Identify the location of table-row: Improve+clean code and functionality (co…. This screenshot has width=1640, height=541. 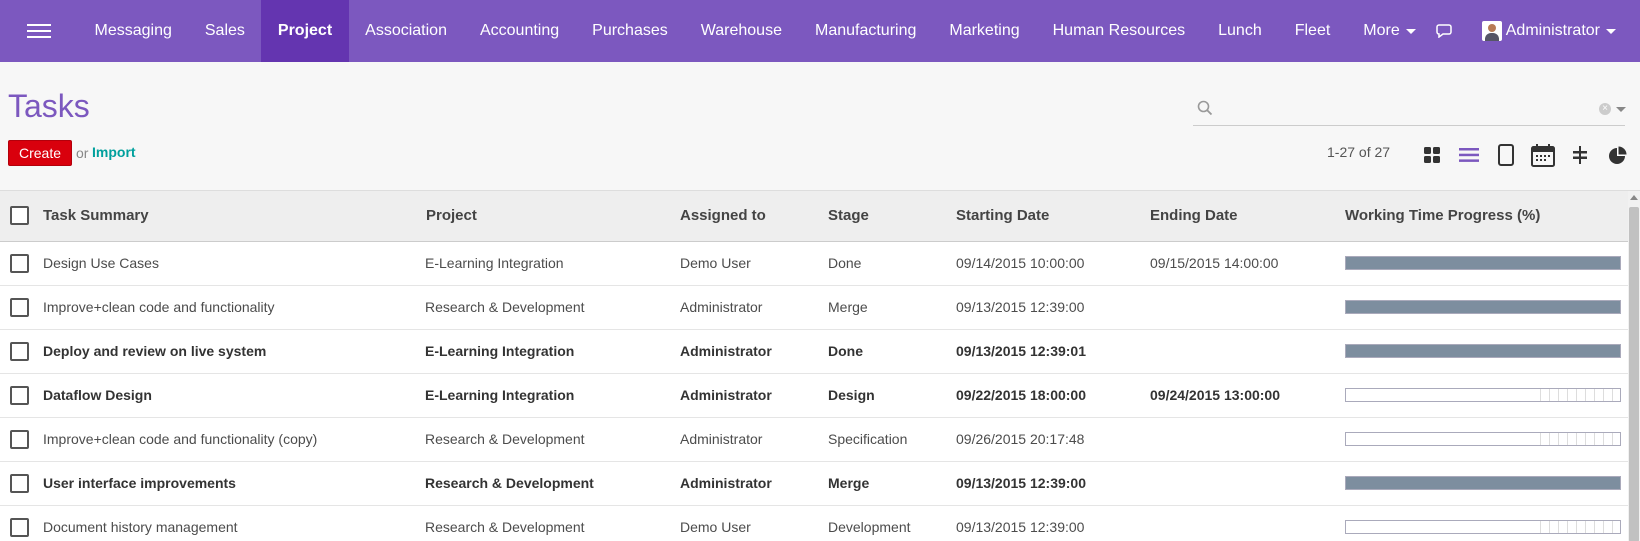
(814, 439).